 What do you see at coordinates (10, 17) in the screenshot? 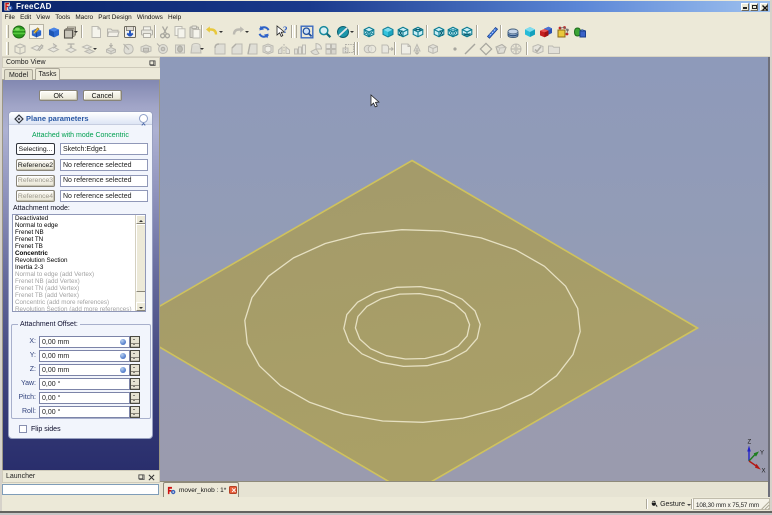
I see `menu-file: File` at bounding box center [10, 17].